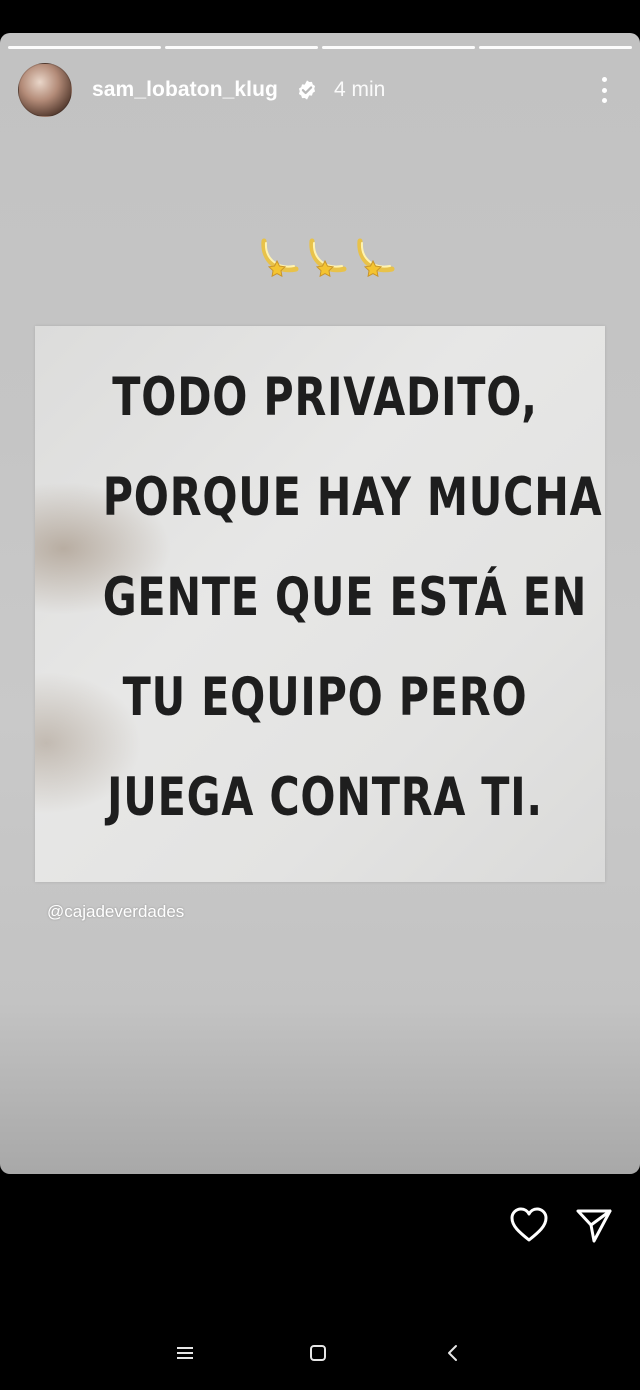  I want to click on quote-line: TODO PRIVADITO,, so click(325, 397).